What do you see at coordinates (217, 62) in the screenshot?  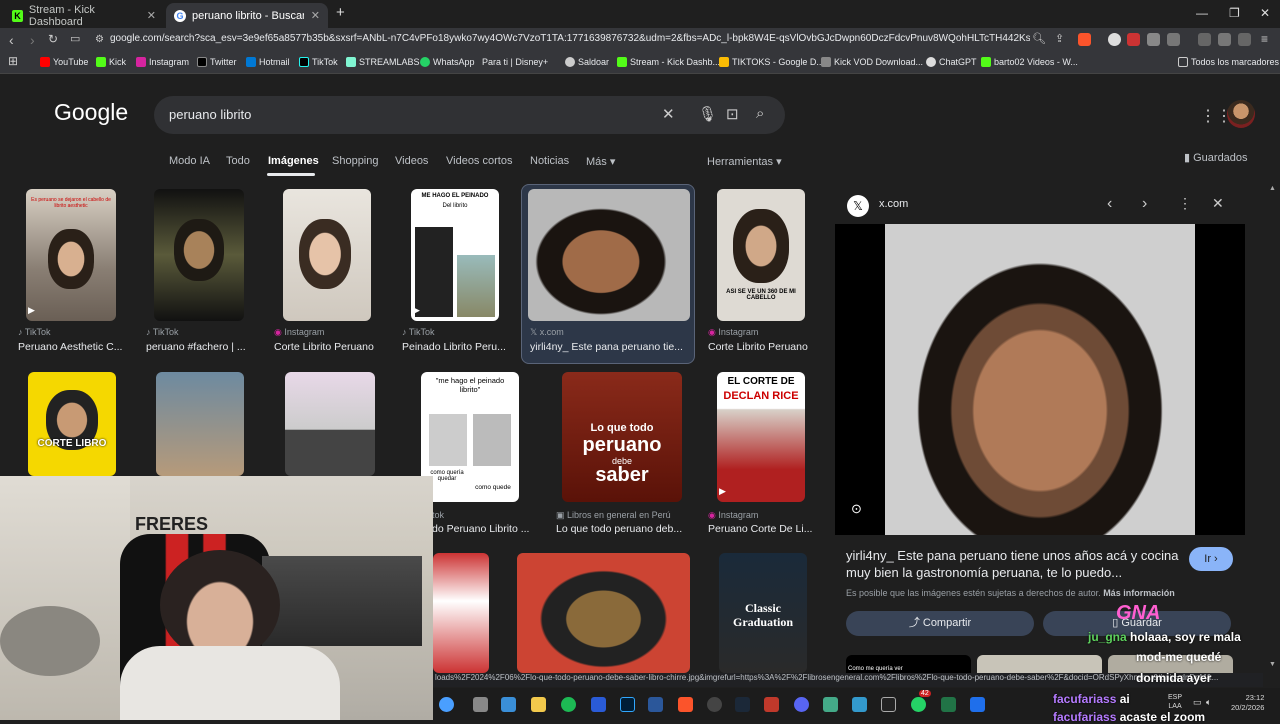 I see `bookmark-twitter: Twitter` at bounding box center [217, 62].